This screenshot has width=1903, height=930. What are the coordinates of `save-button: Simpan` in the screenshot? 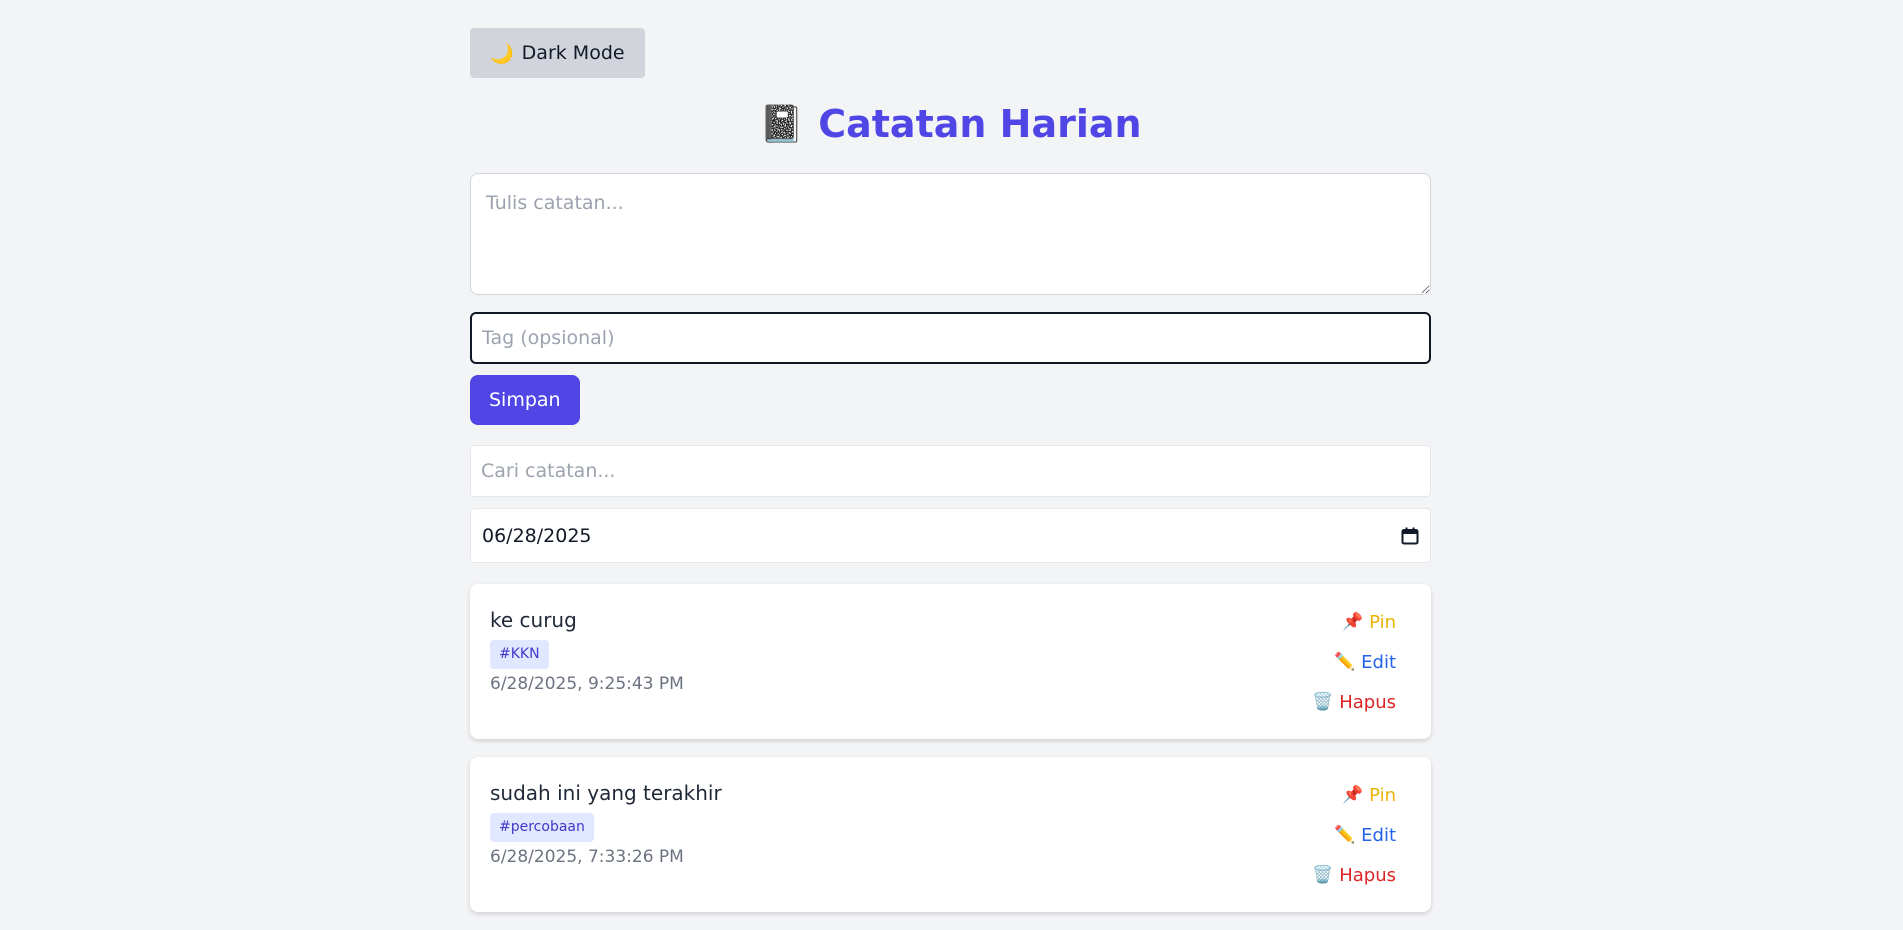 It's located at (525, 400).